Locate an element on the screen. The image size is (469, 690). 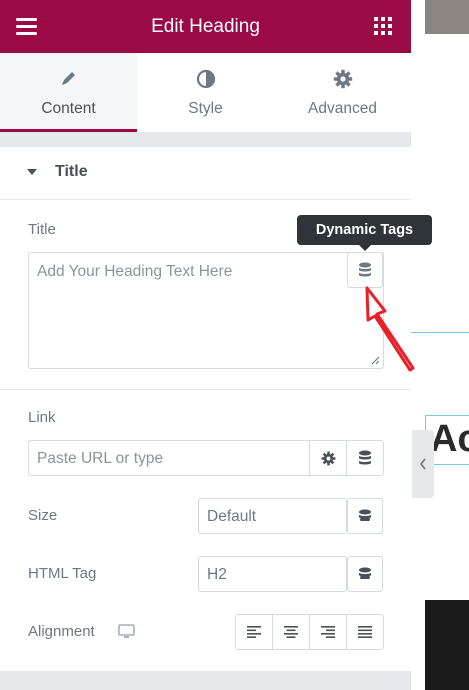
section-title-toggle: Title is located at coordinates (205, 173).